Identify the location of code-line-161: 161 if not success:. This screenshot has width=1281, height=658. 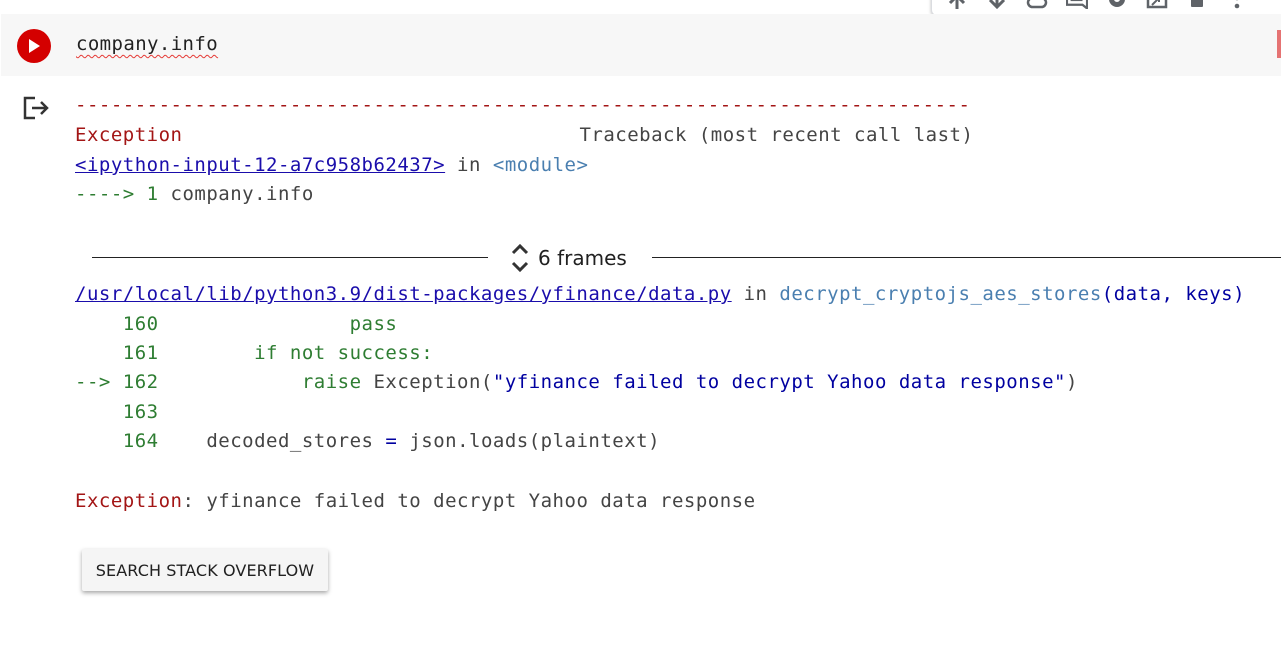
(254, 353).